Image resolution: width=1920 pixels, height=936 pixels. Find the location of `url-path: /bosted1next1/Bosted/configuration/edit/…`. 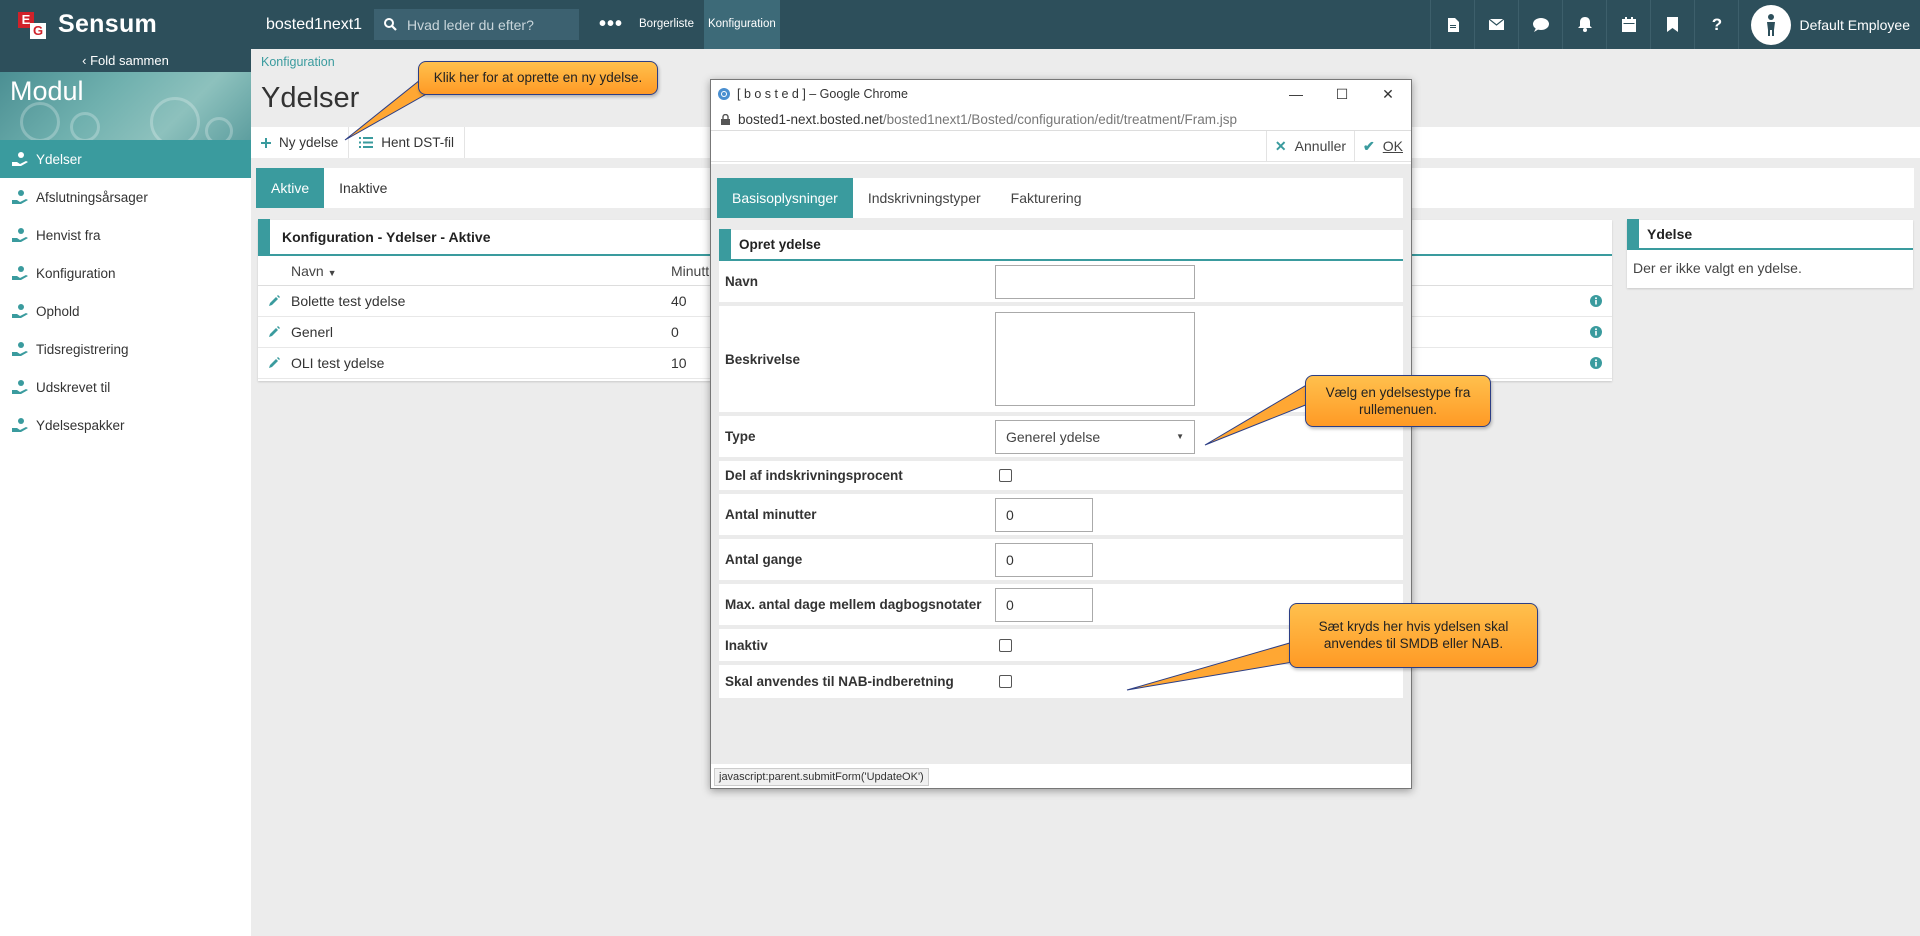

url-path: /bosted1next1/Bosted/configuration/edit/… is located at coordinates (1060, 119).